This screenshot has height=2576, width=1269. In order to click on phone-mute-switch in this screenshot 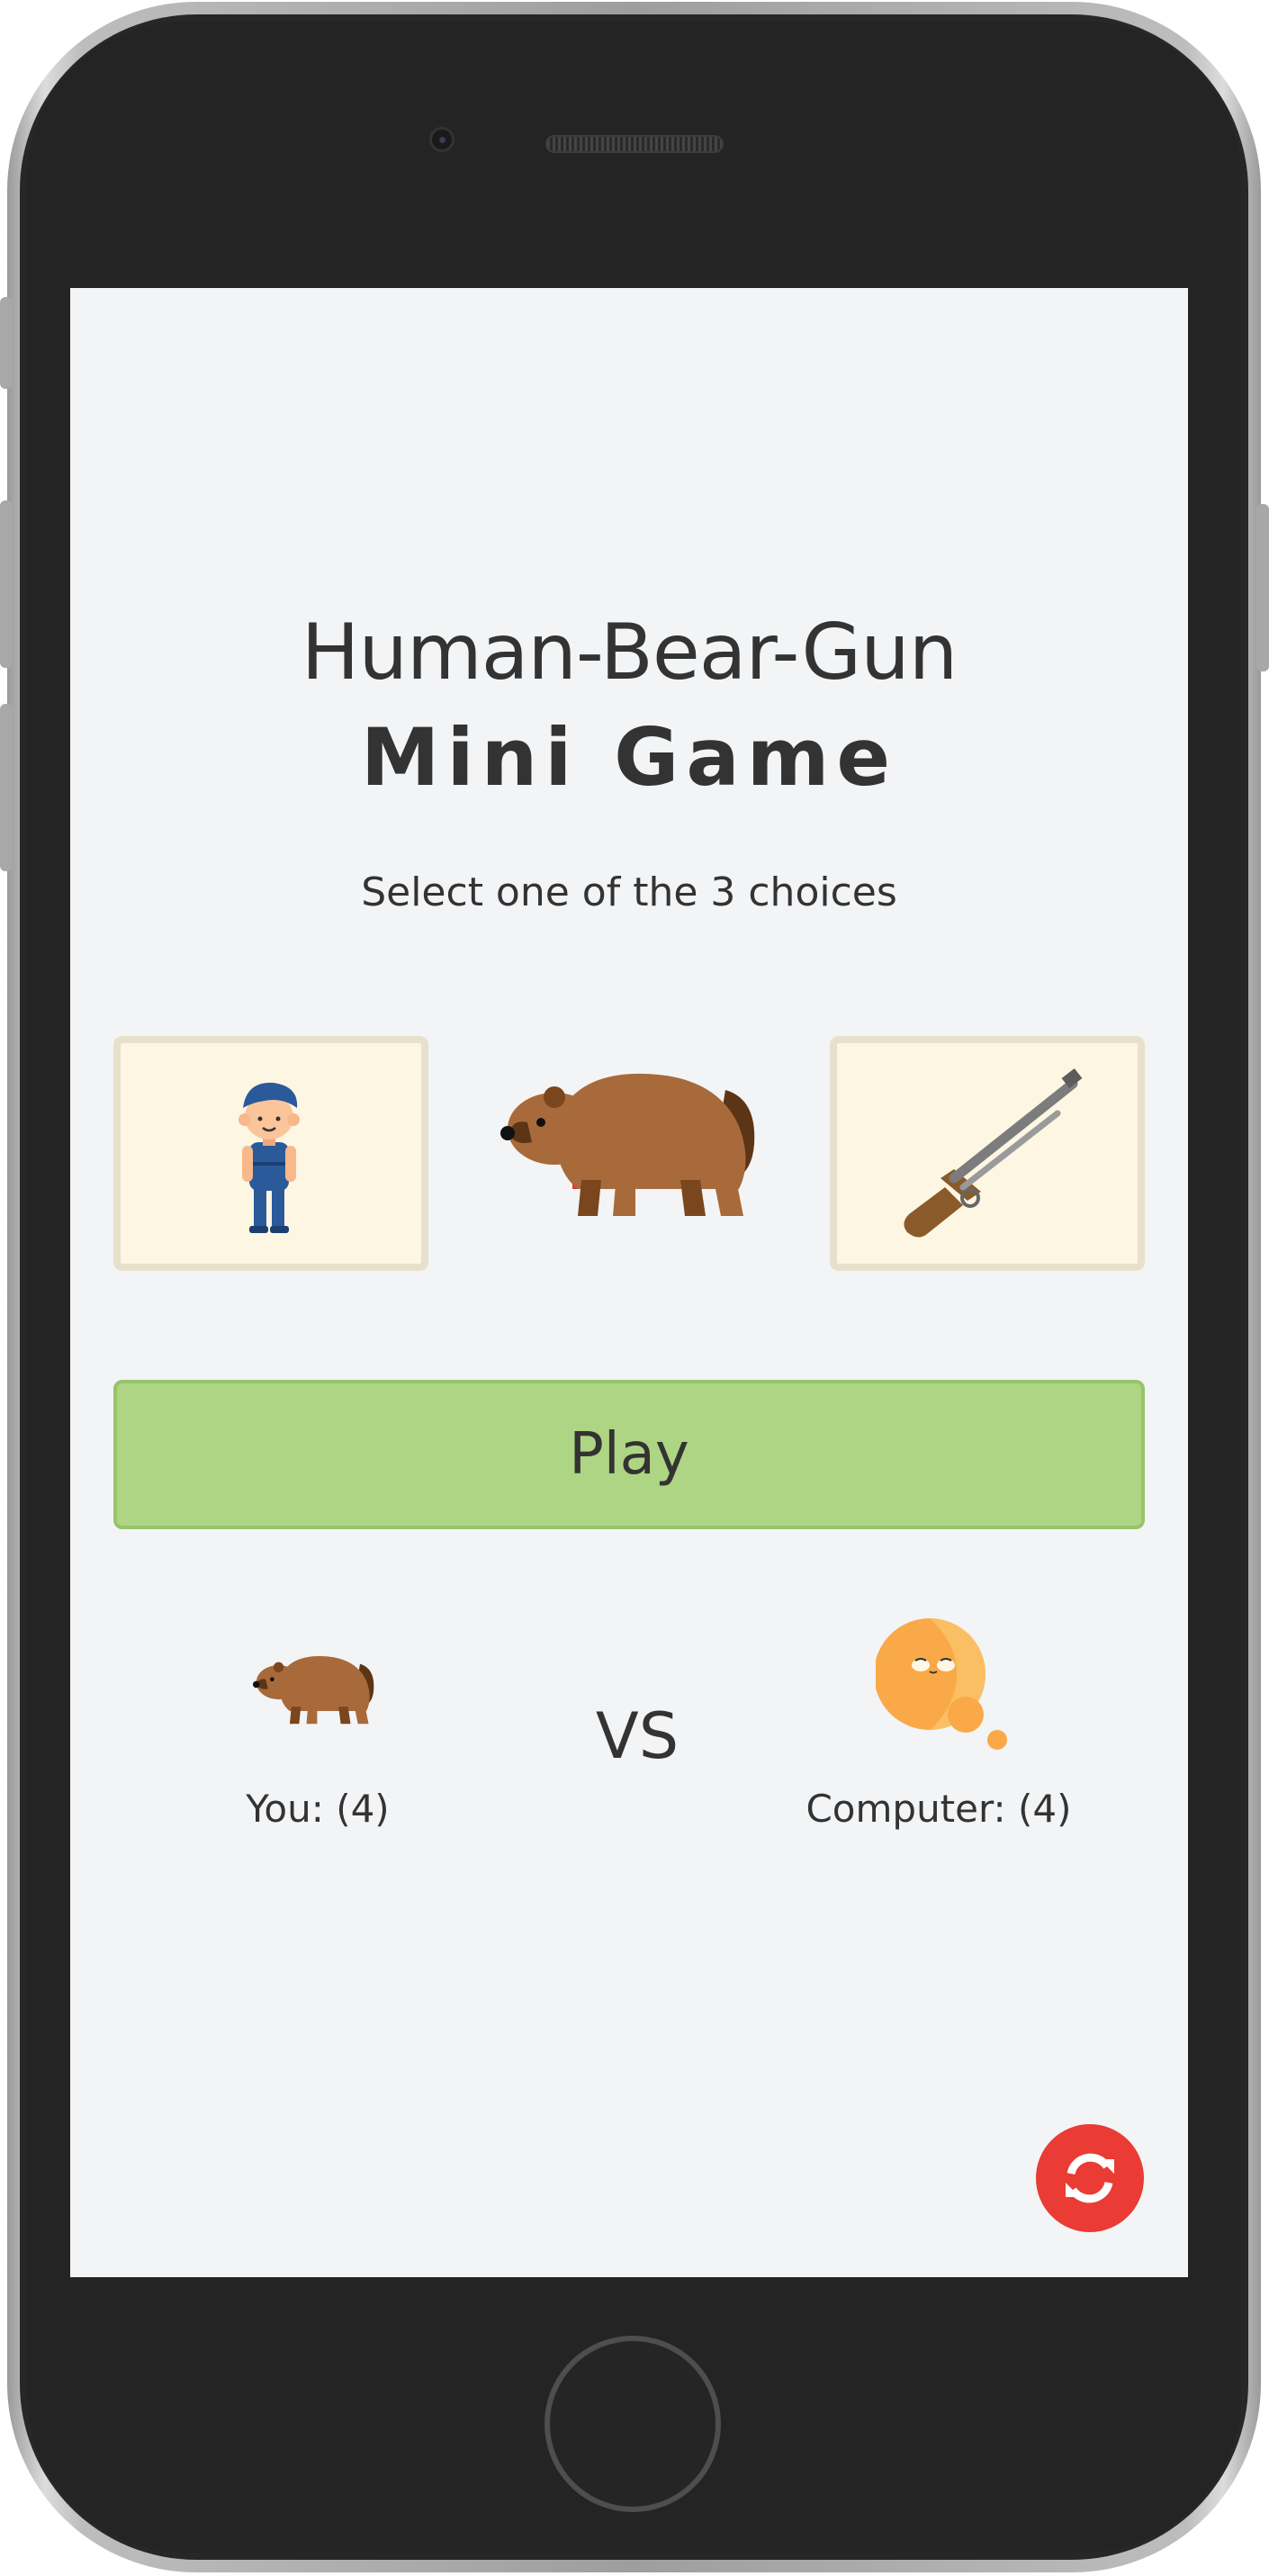, I will do `click(6, 343)`.